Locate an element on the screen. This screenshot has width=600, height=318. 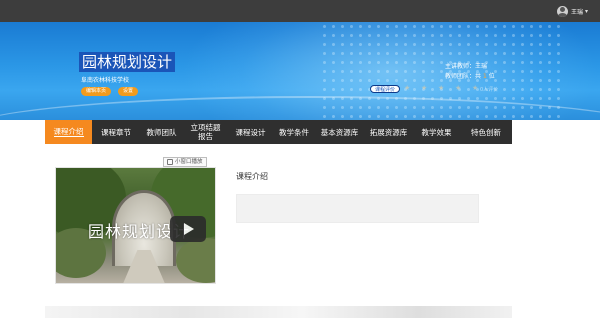
mini-window-label: 小窗口播放 is located at coordinates (189, 162).